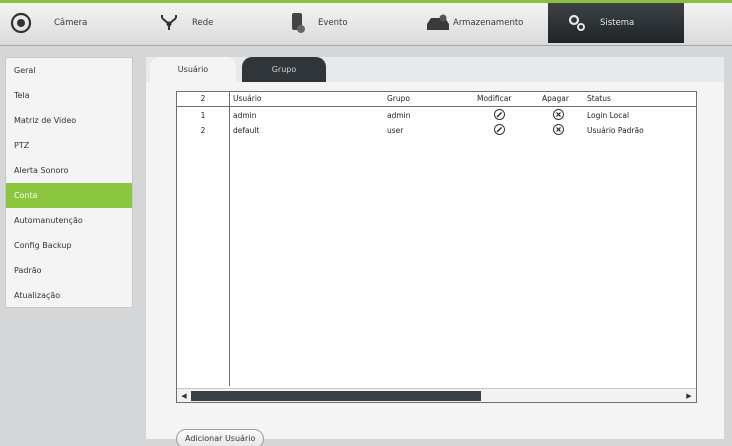 This screenshot has height=446, width=732. I want to click on nav-armazenamento-label: Armazenamento, so click(488, 23).